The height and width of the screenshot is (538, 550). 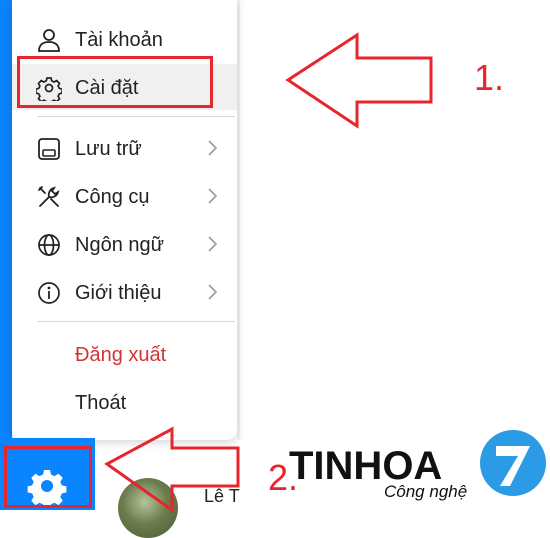 What do you see at coordinates (49, 293) in the screenshot?
I see `info-icon` at bounding box center [49, 293].